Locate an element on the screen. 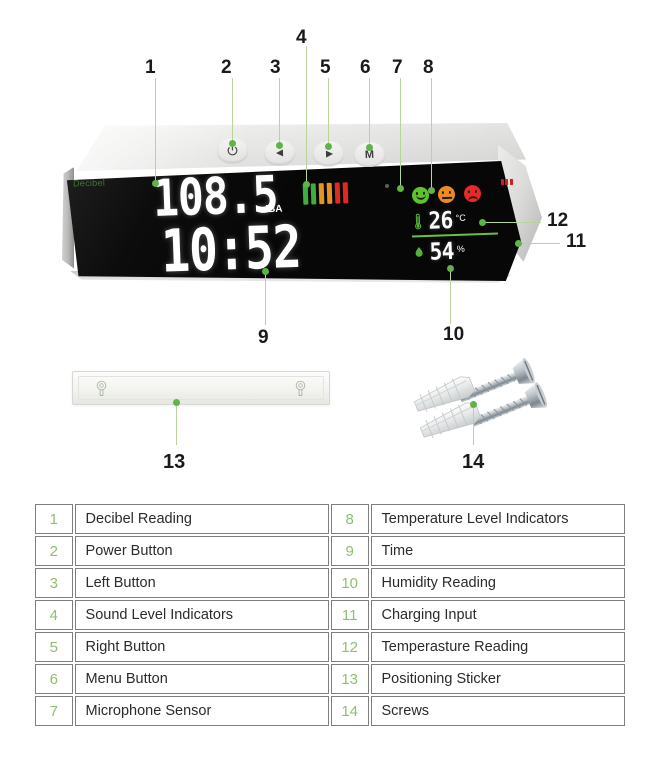 This screenshot has width=660, height=758. callout-number-4: 4 is located at coordinates (301, 37).